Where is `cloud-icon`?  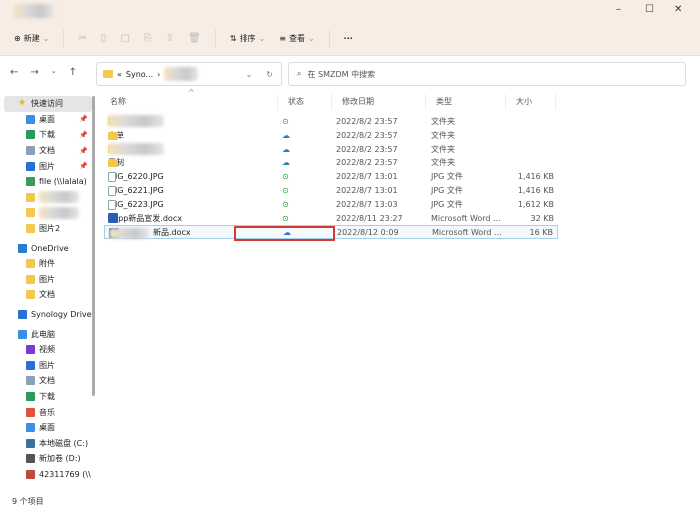 cloud-icon is located at coordinates (22, 248).